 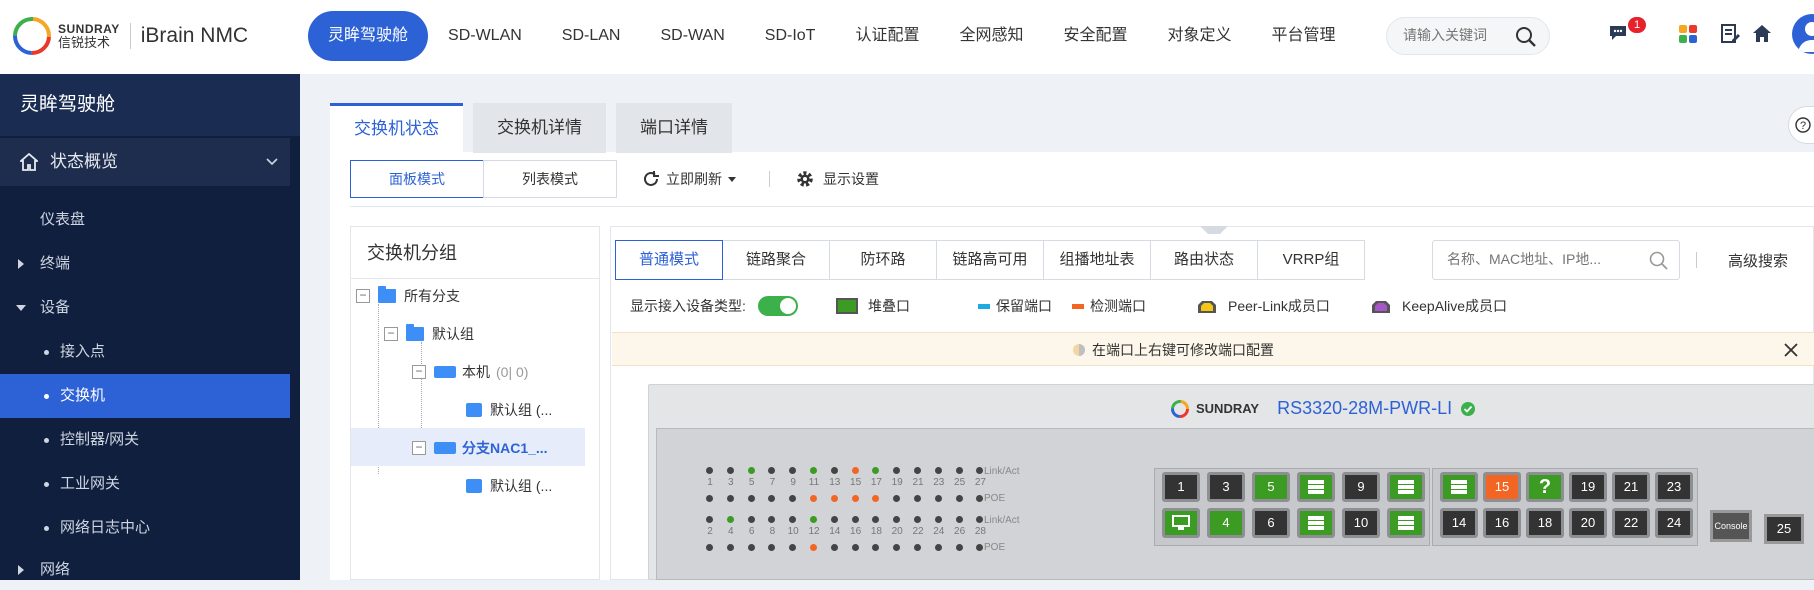 I want to click on console-port: Console, so click(x=1731, y=526).